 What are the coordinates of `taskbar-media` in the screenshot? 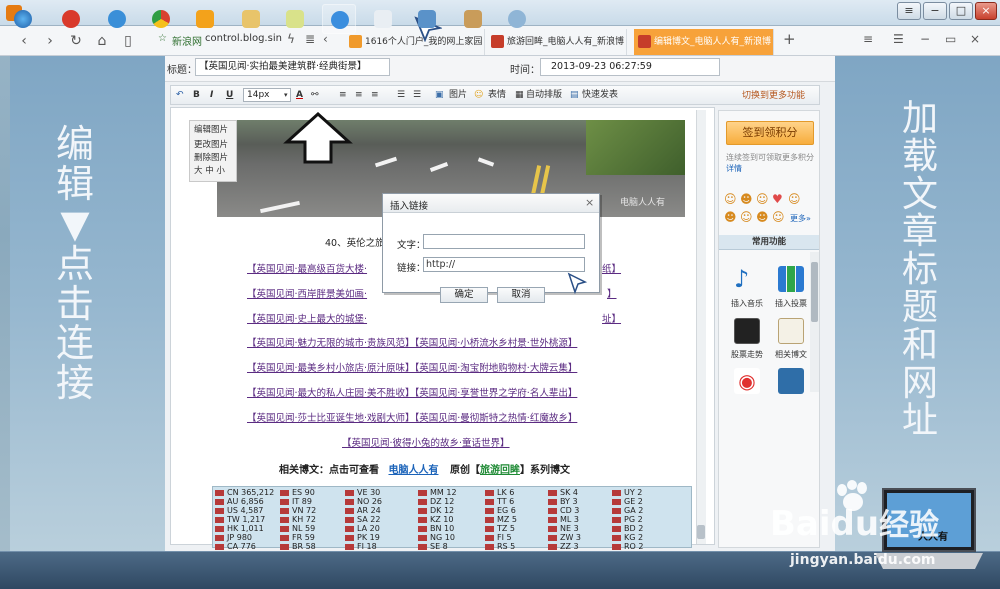 It's located at (205, 19).